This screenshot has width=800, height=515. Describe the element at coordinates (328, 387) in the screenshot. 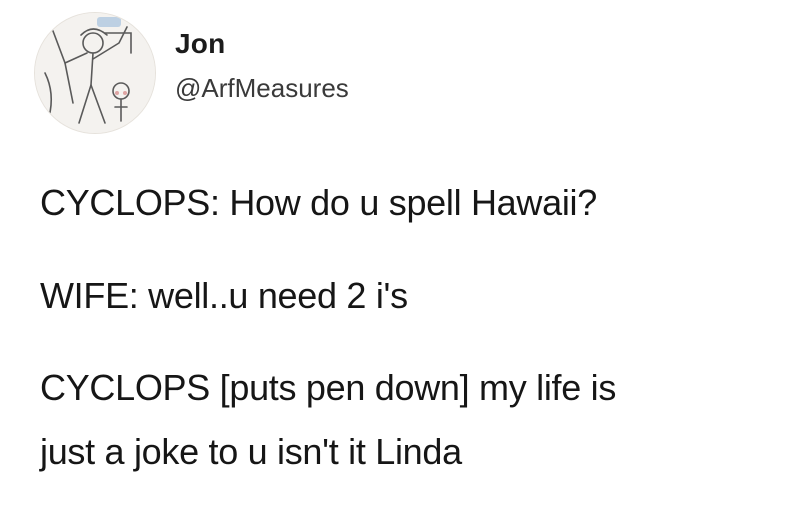

I see `tweet-text-line: CYCLOPS [puts pen down] my life is` at that location.